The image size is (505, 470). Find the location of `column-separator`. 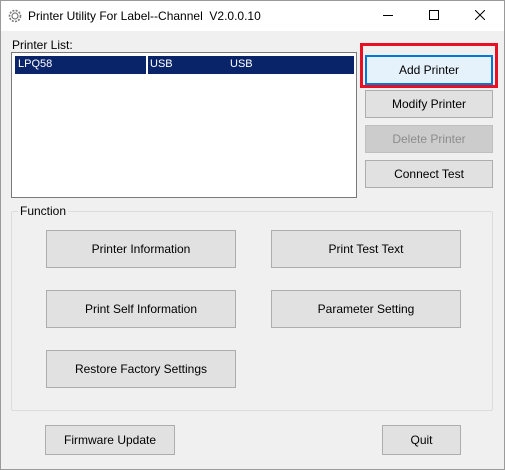

column-separator is located at coordinates (147, 65).